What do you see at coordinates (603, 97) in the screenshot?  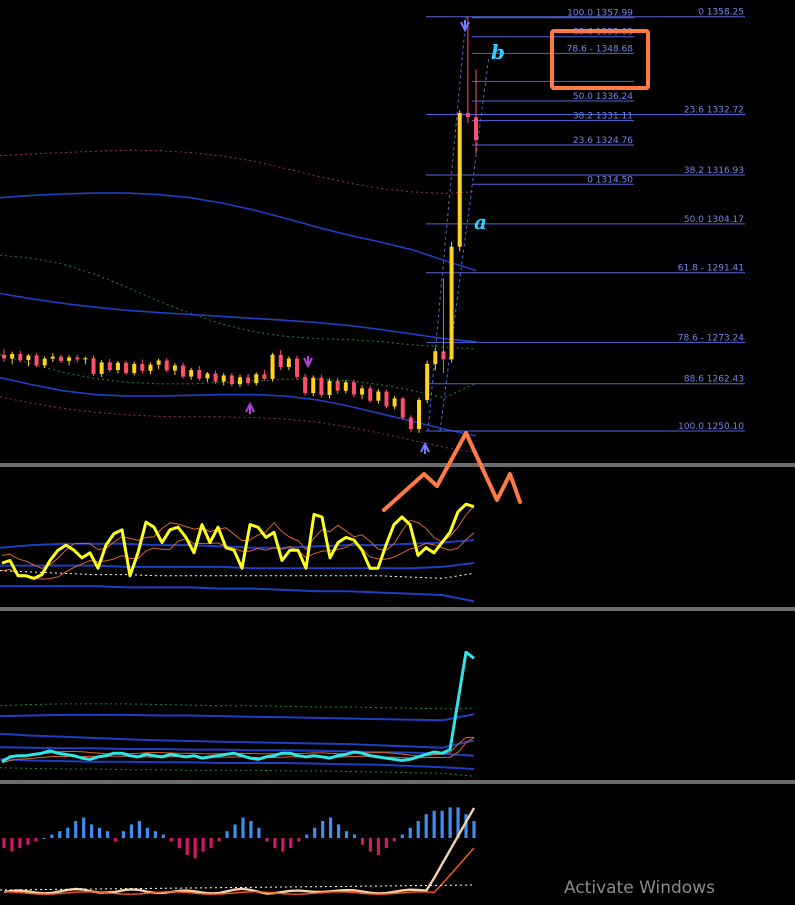 I see `fib-label-left: 50.0 1336.24` at bounding box center [603, 97].